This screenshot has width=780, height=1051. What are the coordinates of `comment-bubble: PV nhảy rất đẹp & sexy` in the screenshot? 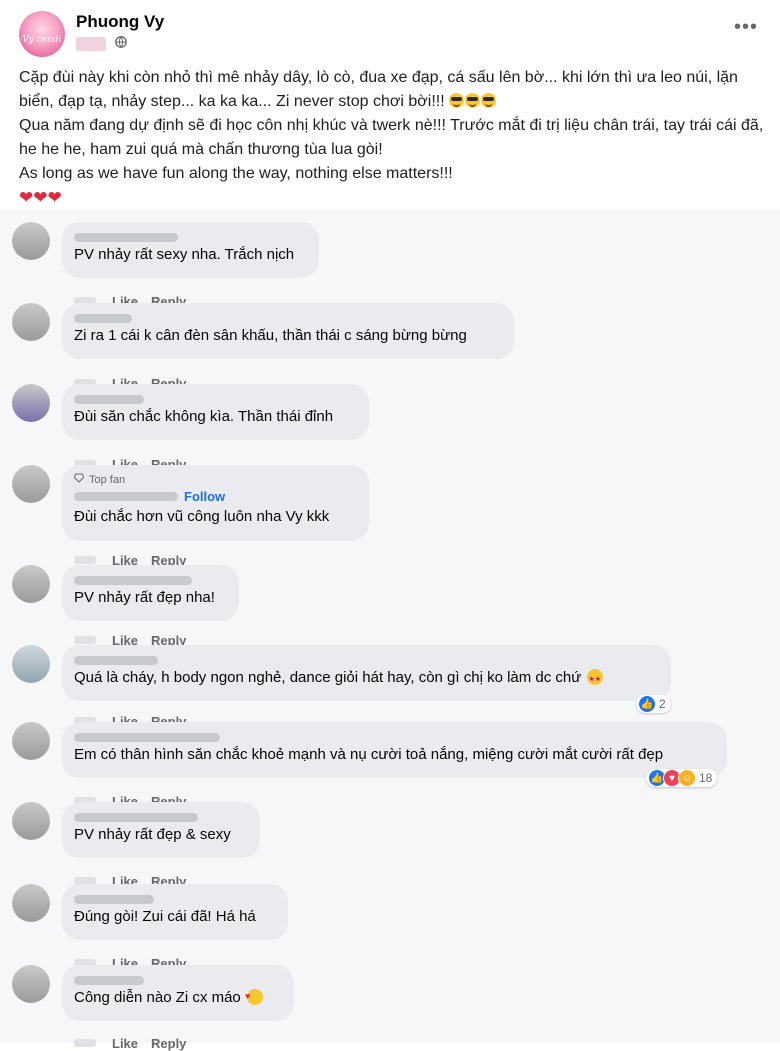 It's located at (161, 830).